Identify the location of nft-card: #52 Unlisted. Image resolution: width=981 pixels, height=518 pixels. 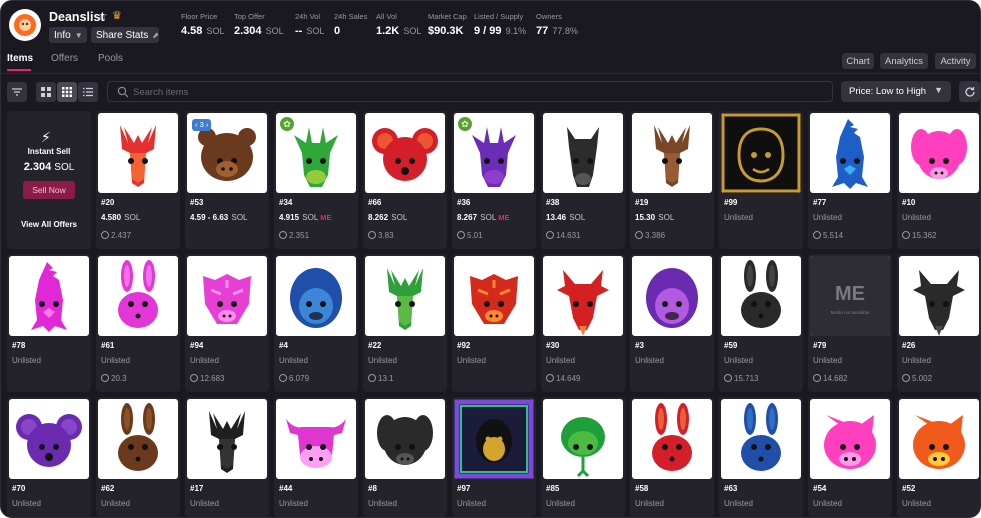
(938, 457).